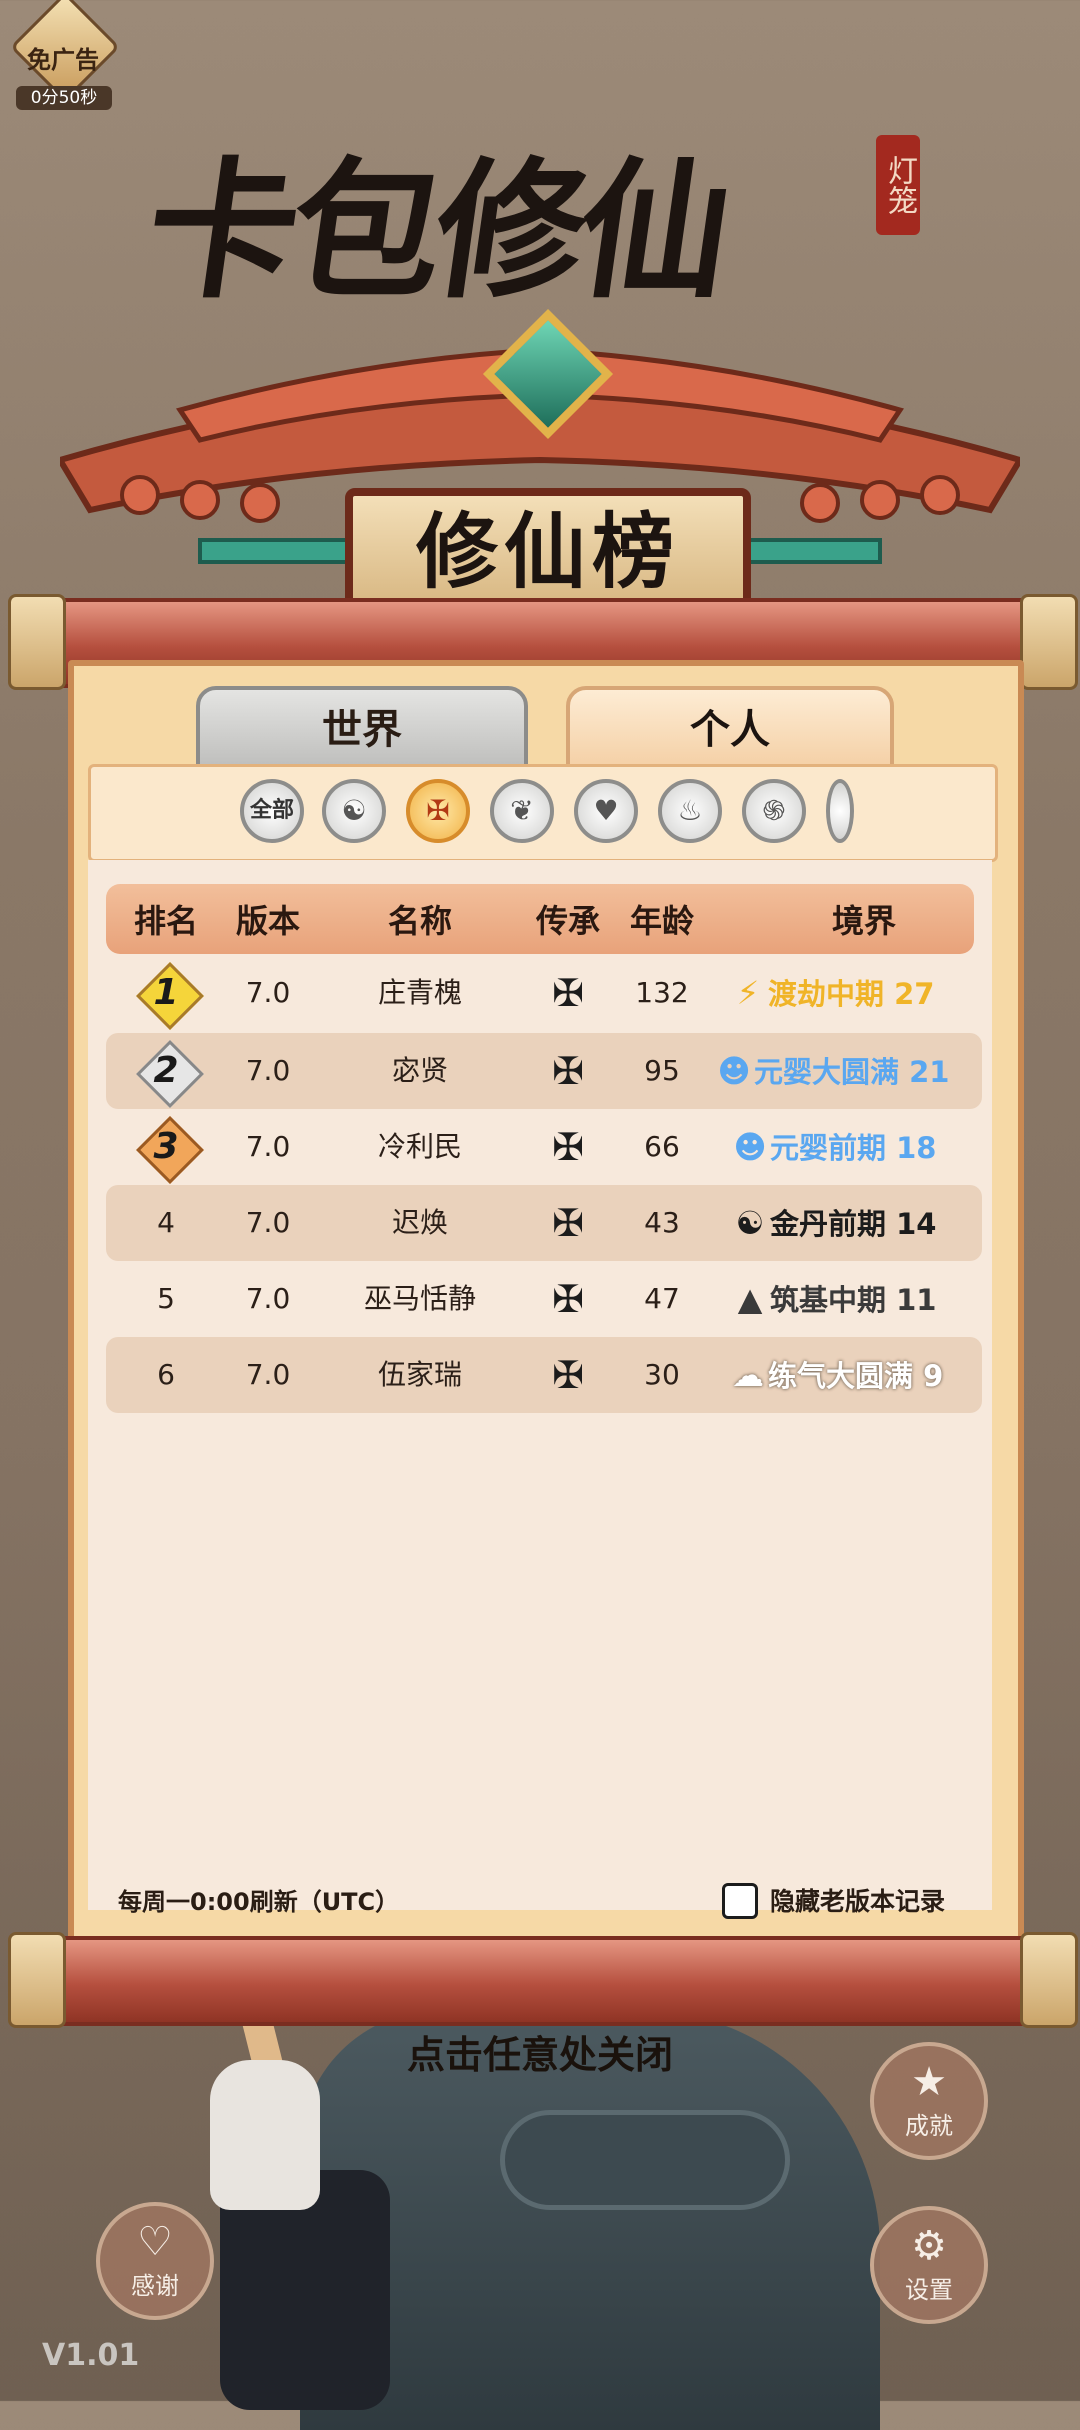 This screenshot has width=1080, height=2430. Describe the element at coordinates (662, 1070) in the screenshot. I see `row-age: 95` at that location.